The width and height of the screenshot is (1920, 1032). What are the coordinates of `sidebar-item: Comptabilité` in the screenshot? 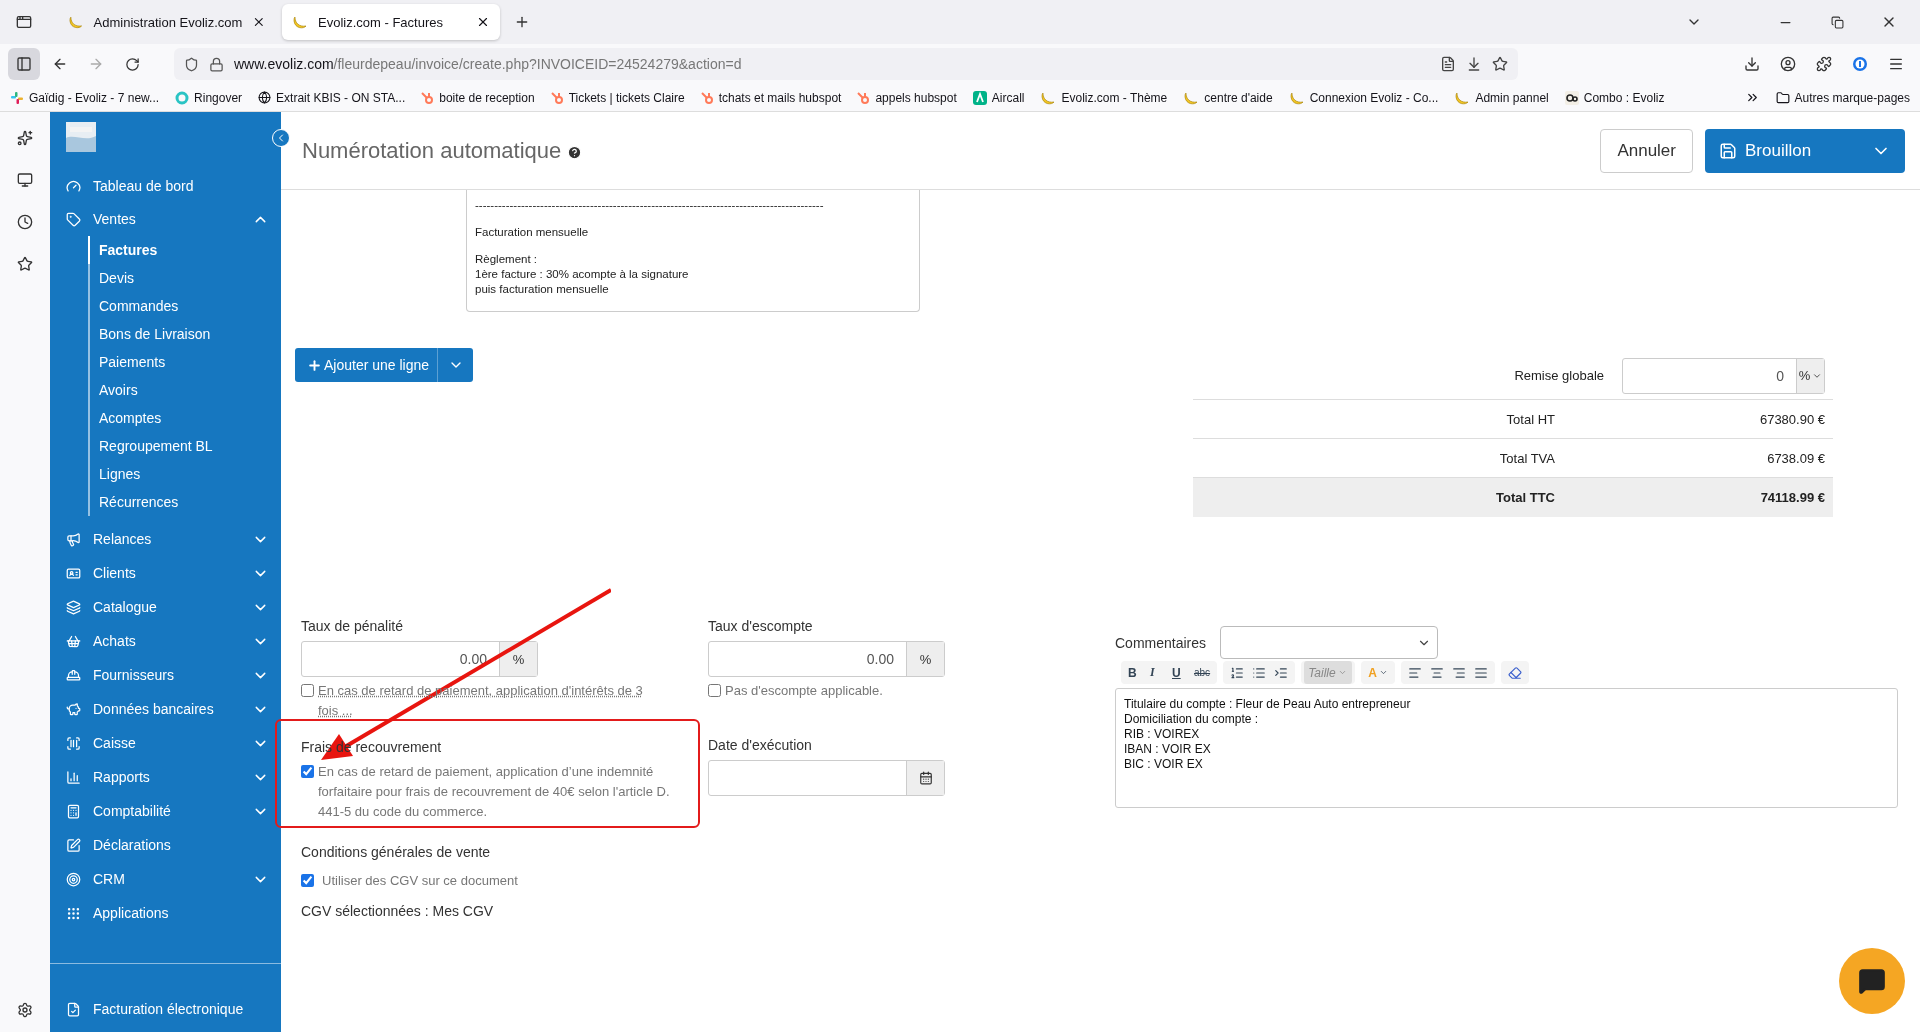 It's located at (165, 811).